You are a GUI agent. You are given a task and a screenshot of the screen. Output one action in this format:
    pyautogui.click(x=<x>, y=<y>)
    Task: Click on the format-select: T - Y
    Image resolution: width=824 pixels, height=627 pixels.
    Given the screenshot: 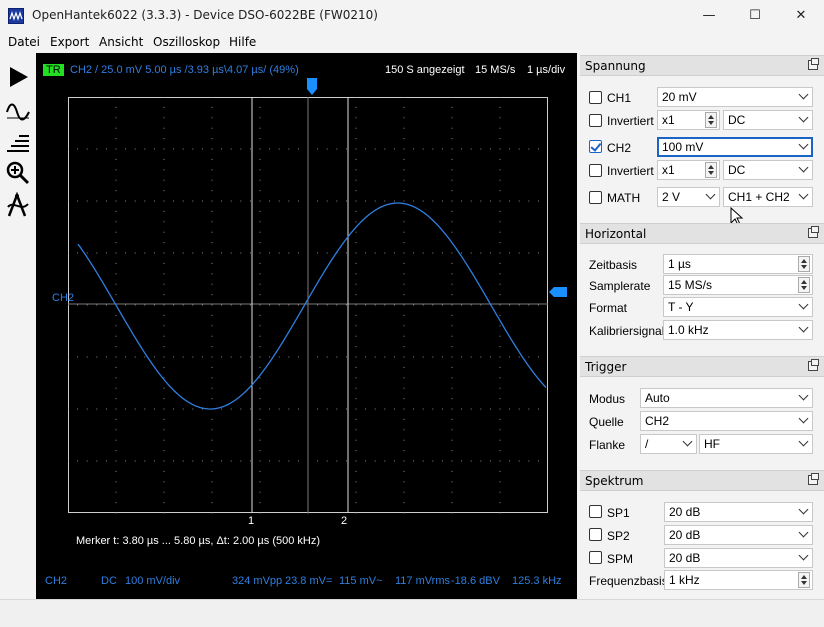 What is the action you would take?
    pyautogui.click(x=738, y=307)
    